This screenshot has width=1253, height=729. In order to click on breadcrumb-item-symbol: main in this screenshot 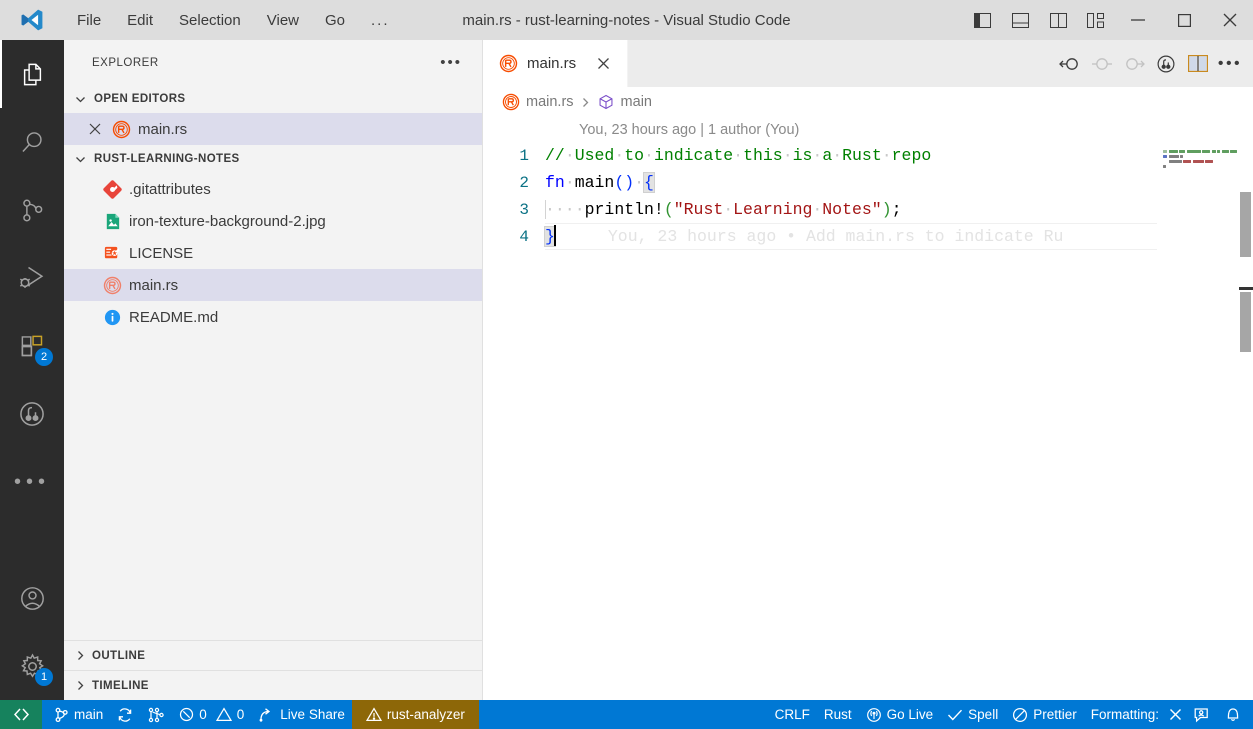, I will do `click(624, 102)`.